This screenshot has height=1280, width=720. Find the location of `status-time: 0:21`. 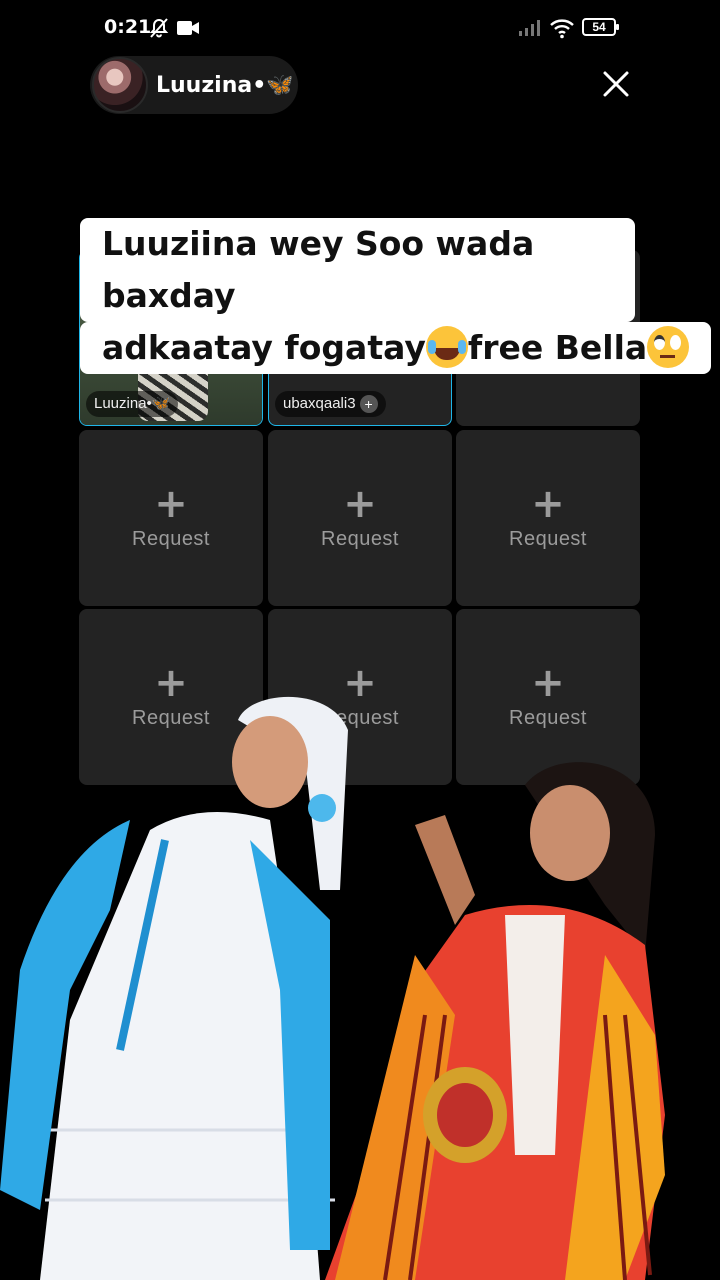

status-time: 0:21 is located at coordinates (128, 27).